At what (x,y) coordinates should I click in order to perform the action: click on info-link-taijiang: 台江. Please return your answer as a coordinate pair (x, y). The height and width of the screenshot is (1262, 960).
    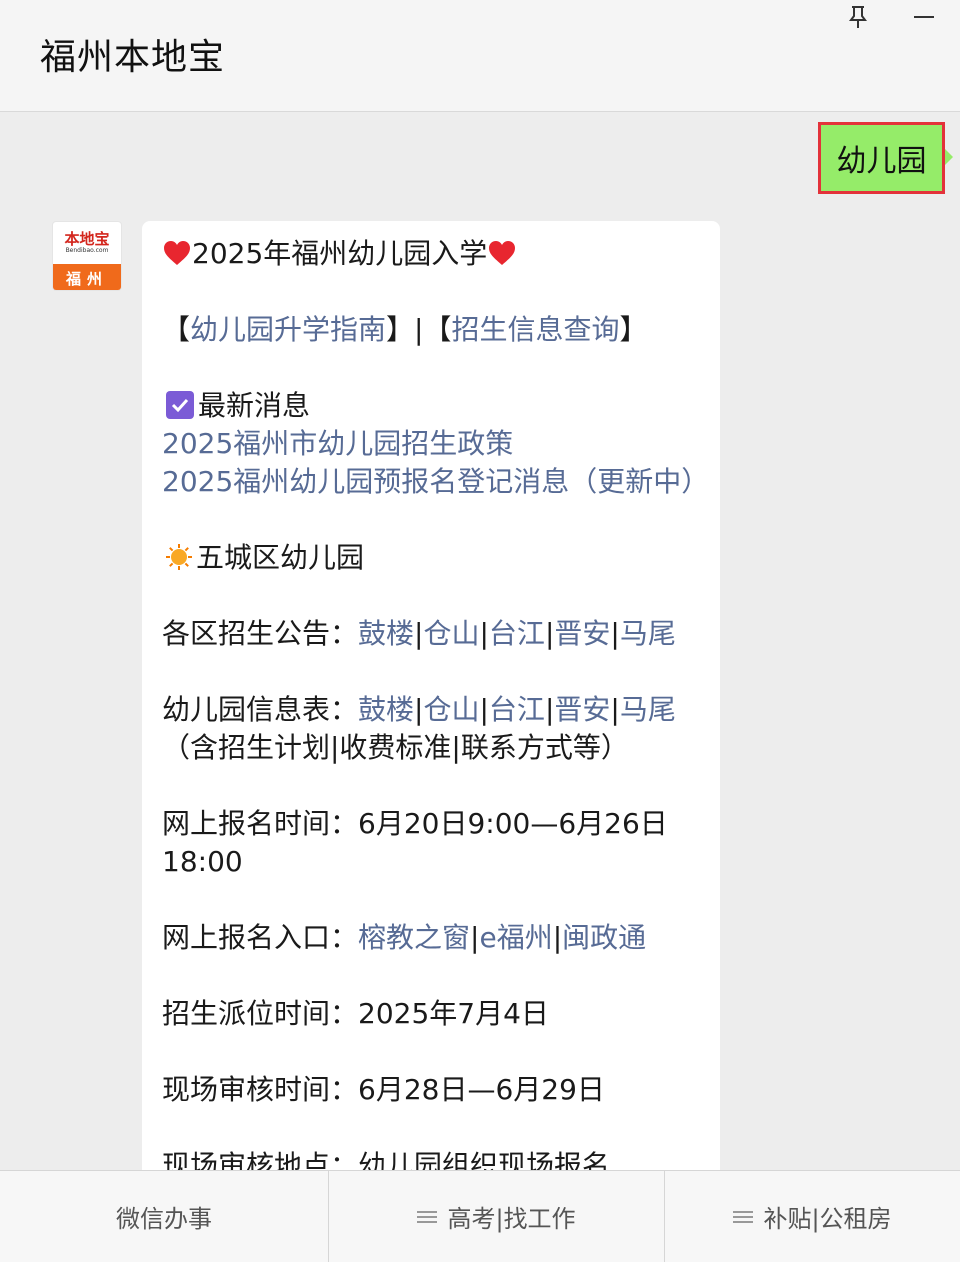
    Looking at the image, I should click on (517, 709).